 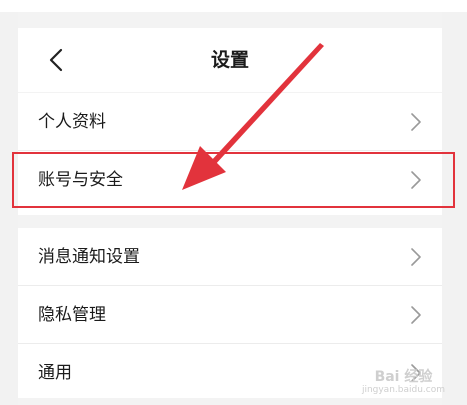 I want to click on settings-item-label: 个人资料, so click(x=72, y=122).